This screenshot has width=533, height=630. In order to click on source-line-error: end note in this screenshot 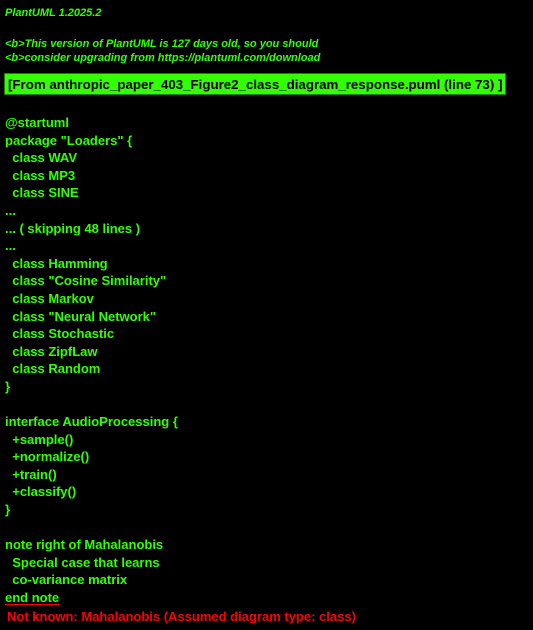, I will do `click(91, 598)`.